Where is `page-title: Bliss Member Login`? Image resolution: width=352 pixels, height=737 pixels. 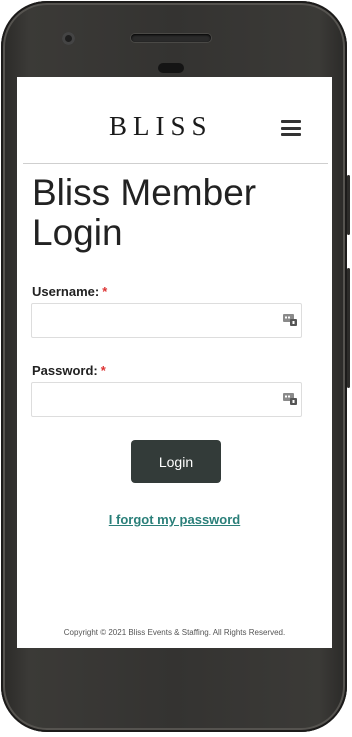 page-title: Bliss Member Login is located at coordinates (144, 212).